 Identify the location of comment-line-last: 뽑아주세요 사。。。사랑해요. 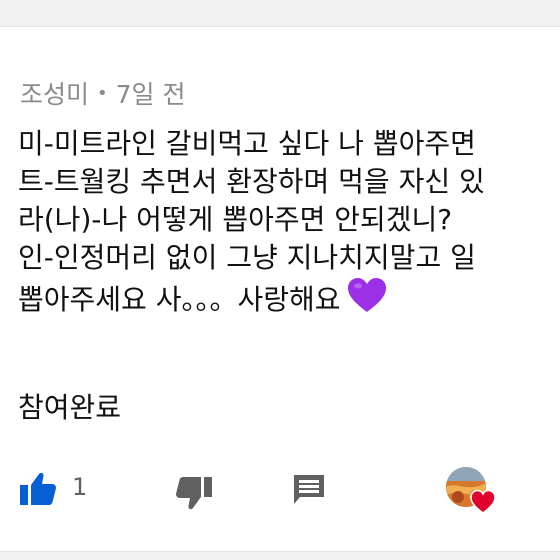
(289, 296).